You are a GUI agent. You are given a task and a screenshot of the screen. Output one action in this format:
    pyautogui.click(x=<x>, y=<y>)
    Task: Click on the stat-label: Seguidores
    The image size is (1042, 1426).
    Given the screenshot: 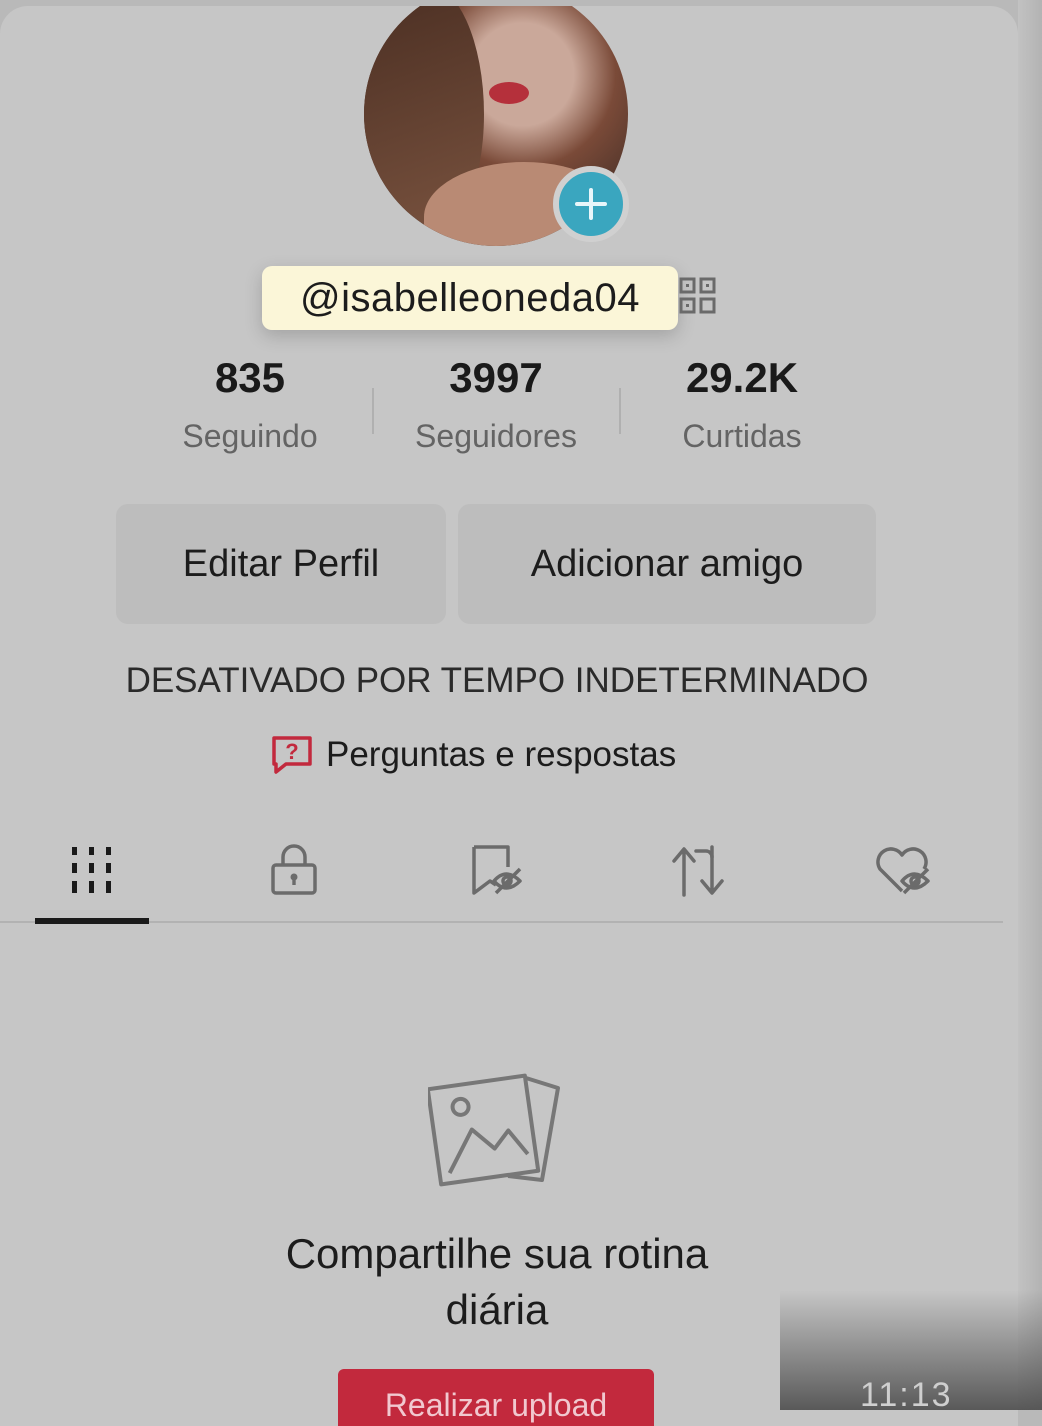 What is the action you would take?
    pyautogui.click(x=496, y=436)
    